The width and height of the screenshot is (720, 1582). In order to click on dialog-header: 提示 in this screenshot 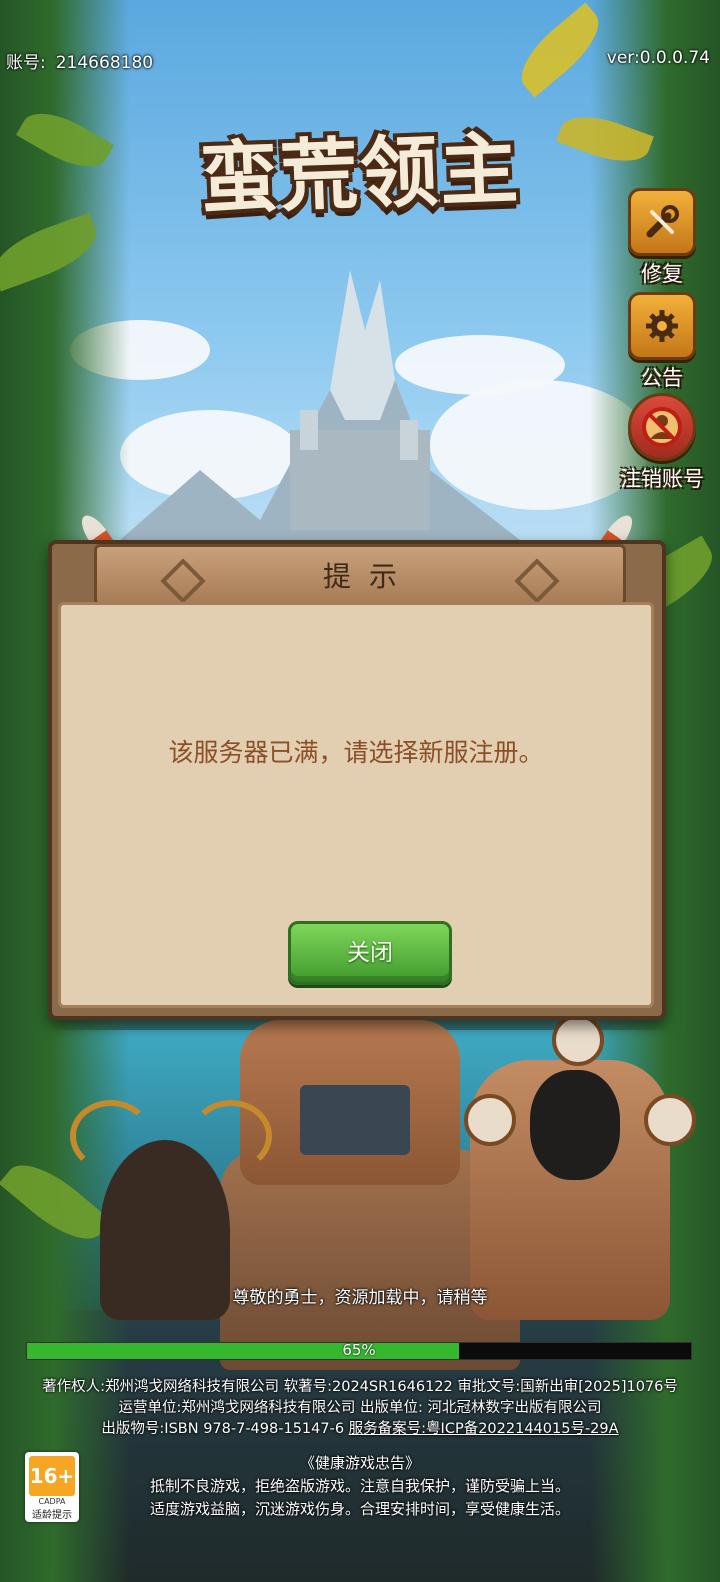, I will do `click(360, 575)`.